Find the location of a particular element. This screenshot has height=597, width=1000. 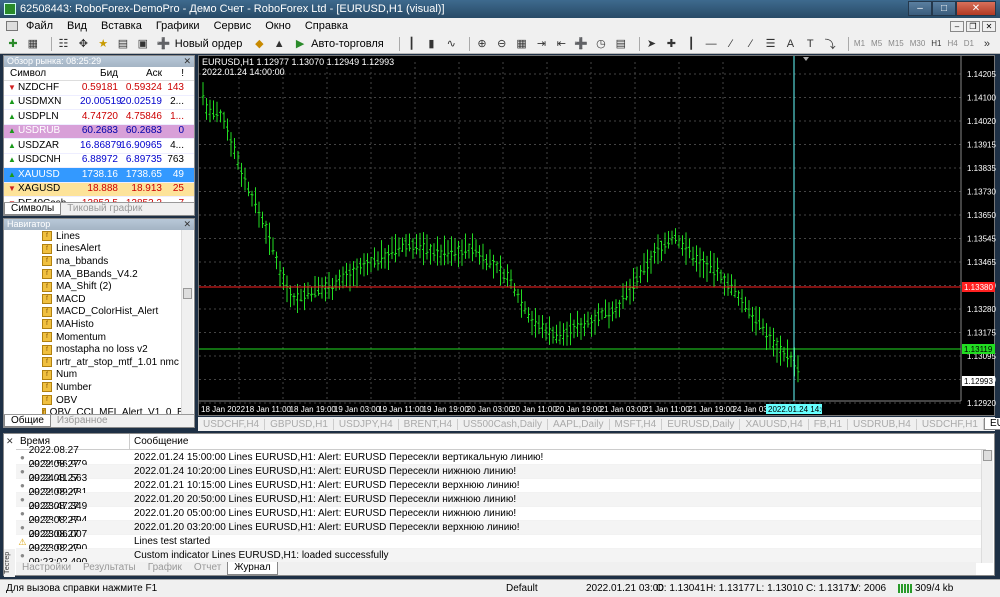

chart-tab: US500Cash,Daily is located at coordinates (503, 424).